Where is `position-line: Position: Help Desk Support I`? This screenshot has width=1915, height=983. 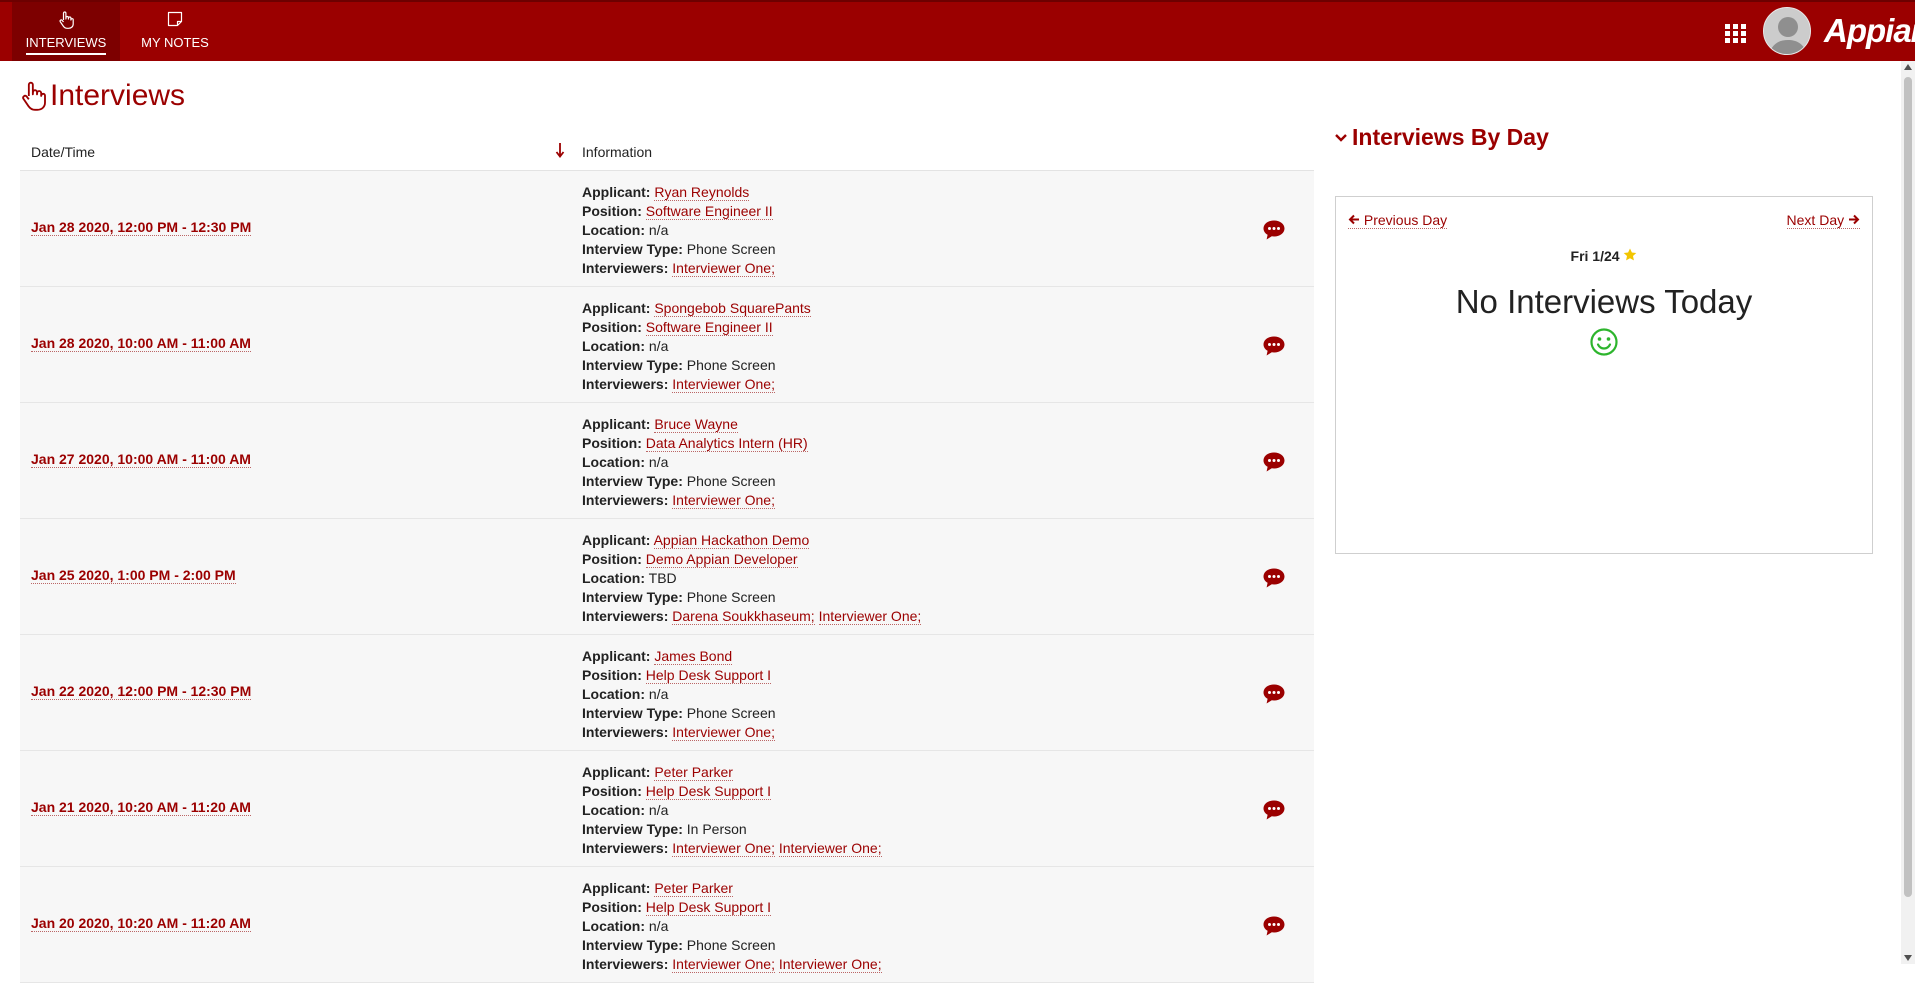 position-line: Position: Help Desk Support I is located at coordinates (732, 791).